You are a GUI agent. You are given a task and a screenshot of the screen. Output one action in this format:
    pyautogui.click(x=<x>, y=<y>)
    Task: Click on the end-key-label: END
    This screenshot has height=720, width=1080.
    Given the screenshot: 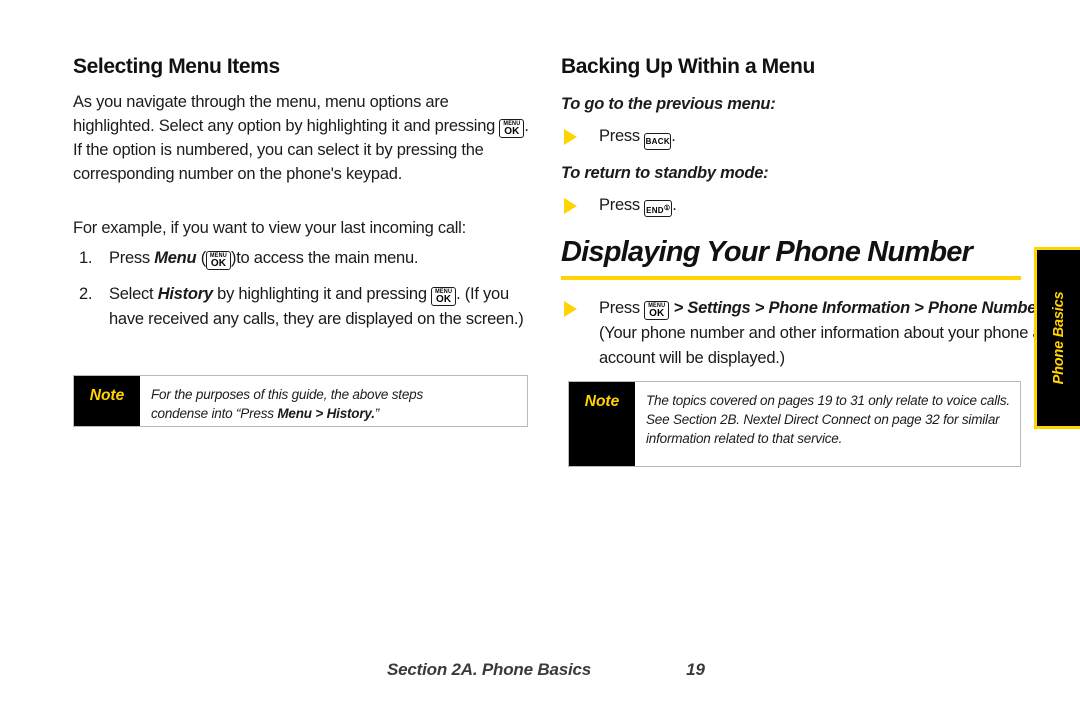 What is the action you would take?
    pyautogui.click(x=655, y=210)
    